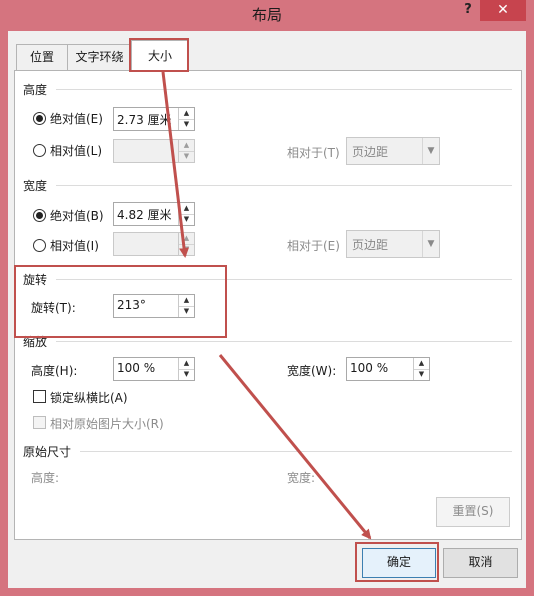  Describe the element at coordinates (47, 452) in the screenshot. I see `original-size-section-title: 原始尺寸` at that location.